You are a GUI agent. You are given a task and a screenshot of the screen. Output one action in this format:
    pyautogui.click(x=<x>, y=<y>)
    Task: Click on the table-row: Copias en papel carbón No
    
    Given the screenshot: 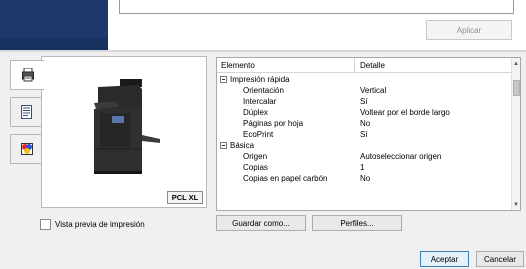 What is the action you would take?
    pyautogui.click(x=364, y=178)
    